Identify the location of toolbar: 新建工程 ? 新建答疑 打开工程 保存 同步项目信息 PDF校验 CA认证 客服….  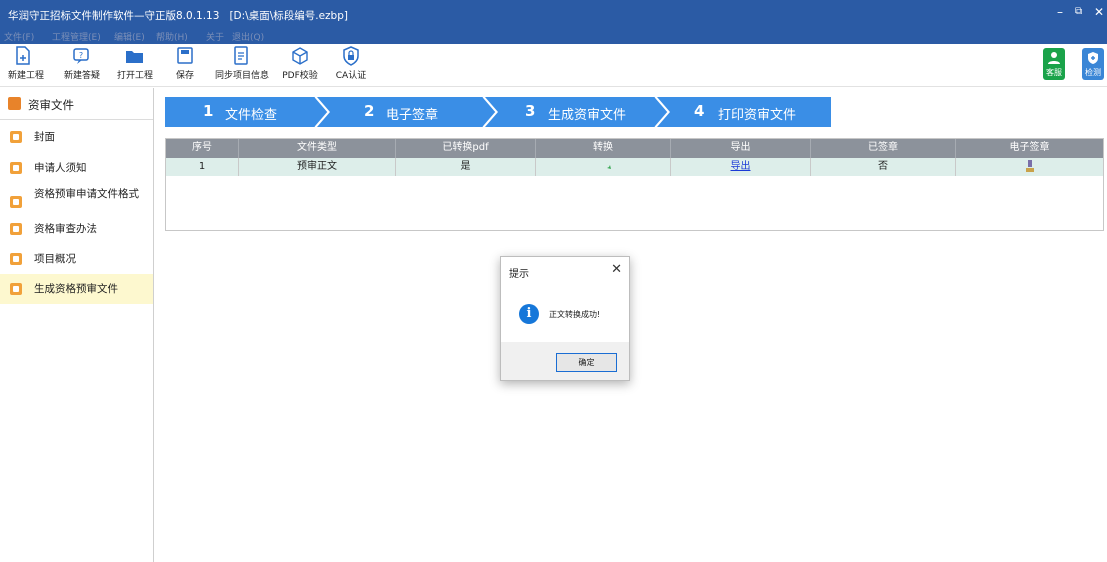
(553, 65).